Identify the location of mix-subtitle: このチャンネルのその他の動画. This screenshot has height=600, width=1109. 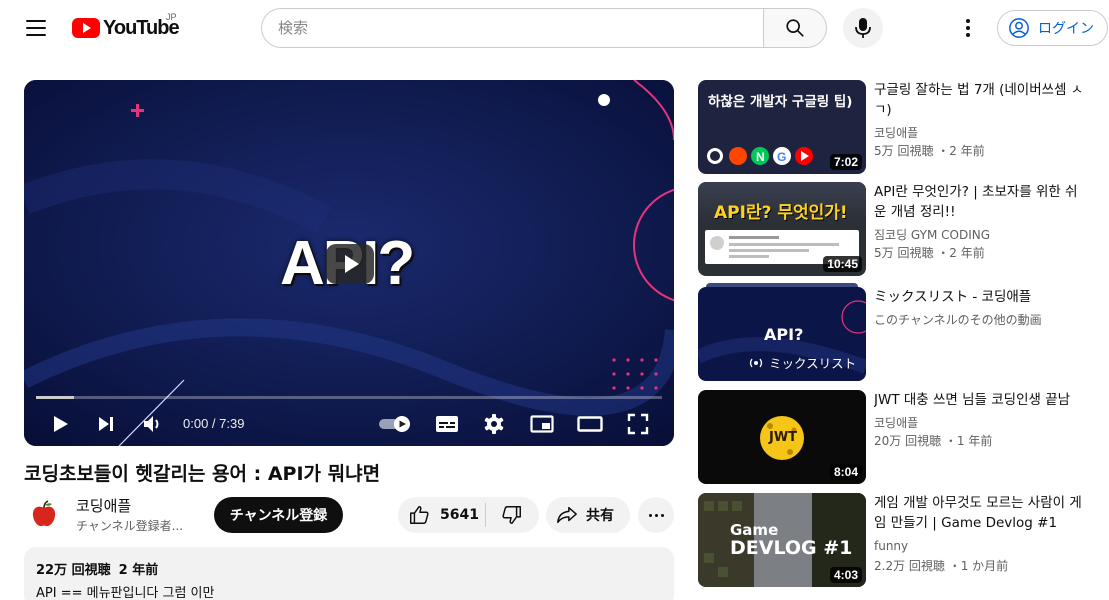
(958, 320).